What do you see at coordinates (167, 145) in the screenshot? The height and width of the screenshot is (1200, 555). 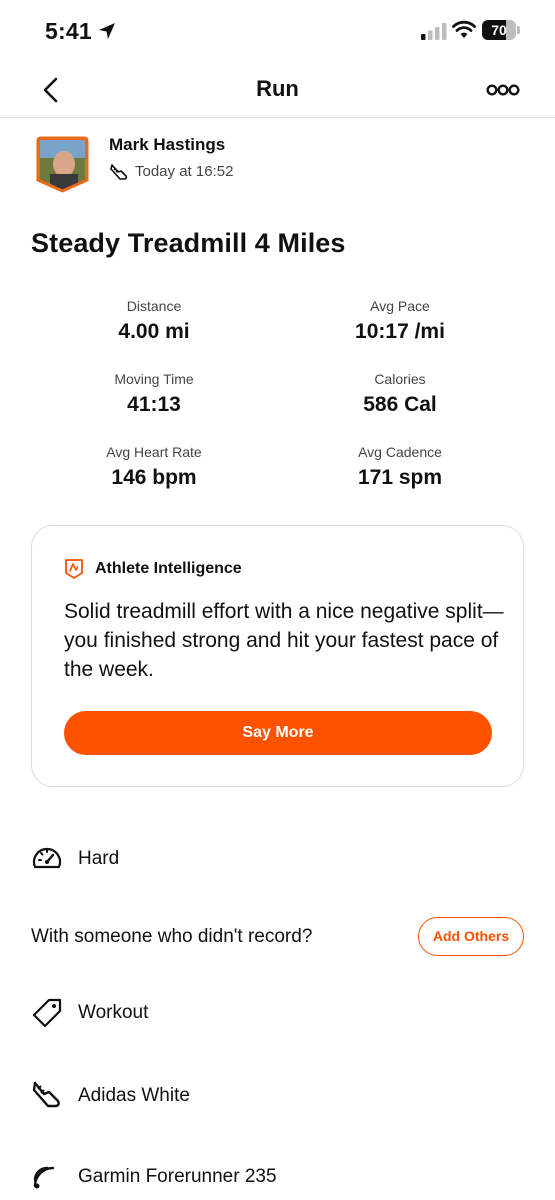 I see `athlete-name: Mark Hastings` at bounding box center [167, 145].